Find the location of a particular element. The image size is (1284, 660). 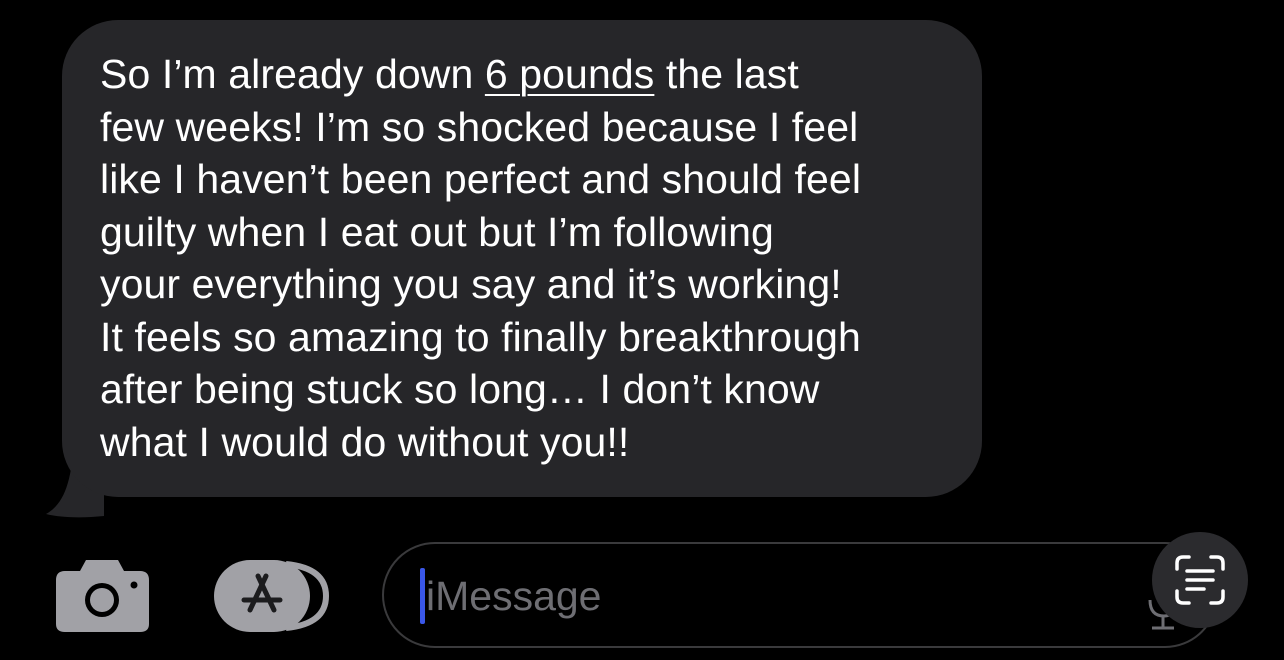

live-text-button is located at coordinates (1200, 580).